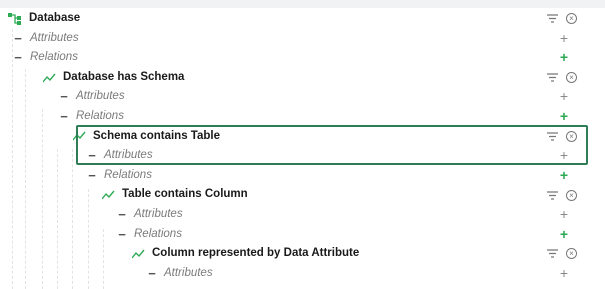  What do you see at coordinates (302, 19) in the screenshot?
I see `tree-row-database: Database ×` at bounding box center [302, 19].